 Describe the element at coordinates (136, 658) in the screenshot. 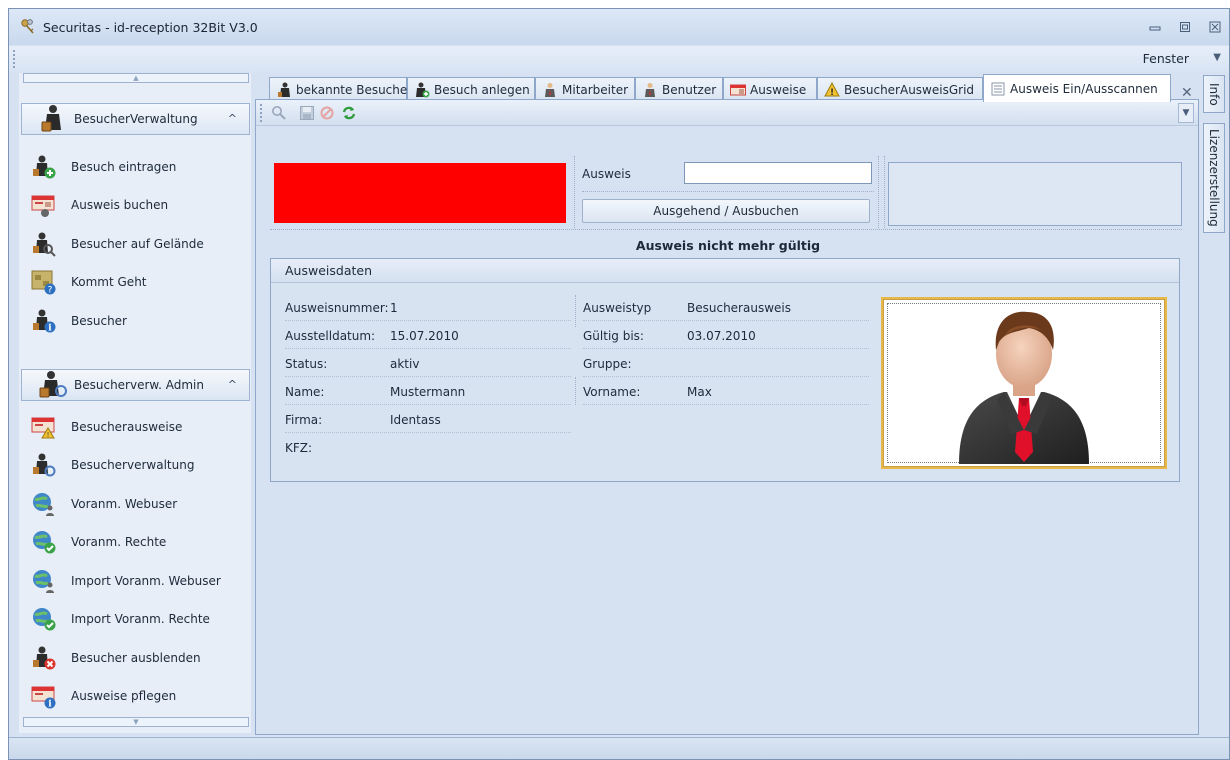

I see `sidebar-item-label: Besucher ausblenden` at that location.